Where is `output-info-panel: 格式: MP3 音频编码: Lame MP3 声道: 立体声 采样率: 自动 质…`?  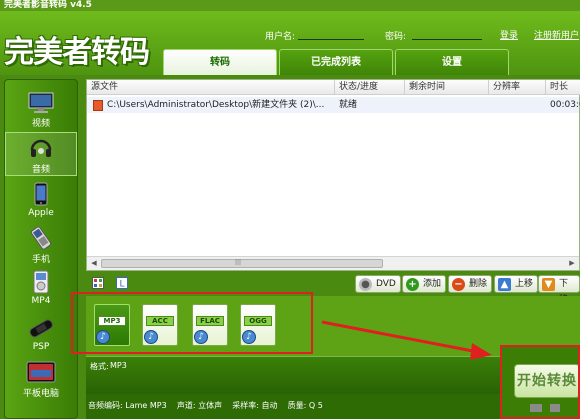
output-info-panel: 格式: MP3 音频编码: Lame MP3 声道: 立体声 采样率: 自动 质… is located at coordinates (294, 387).